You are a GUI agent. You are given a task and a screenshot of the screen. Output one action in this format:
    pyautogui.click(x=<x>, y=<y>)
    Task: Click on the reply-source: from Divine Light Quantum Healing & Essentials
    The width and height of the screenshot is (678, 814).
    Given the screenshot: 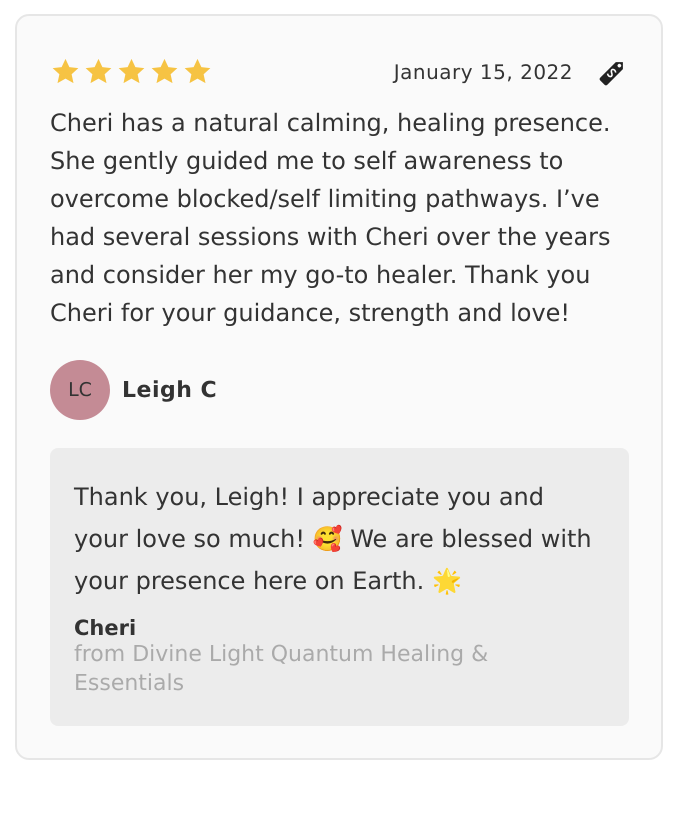 What is the action you would take?
    pyautogui.click(x=282, y=669)
    